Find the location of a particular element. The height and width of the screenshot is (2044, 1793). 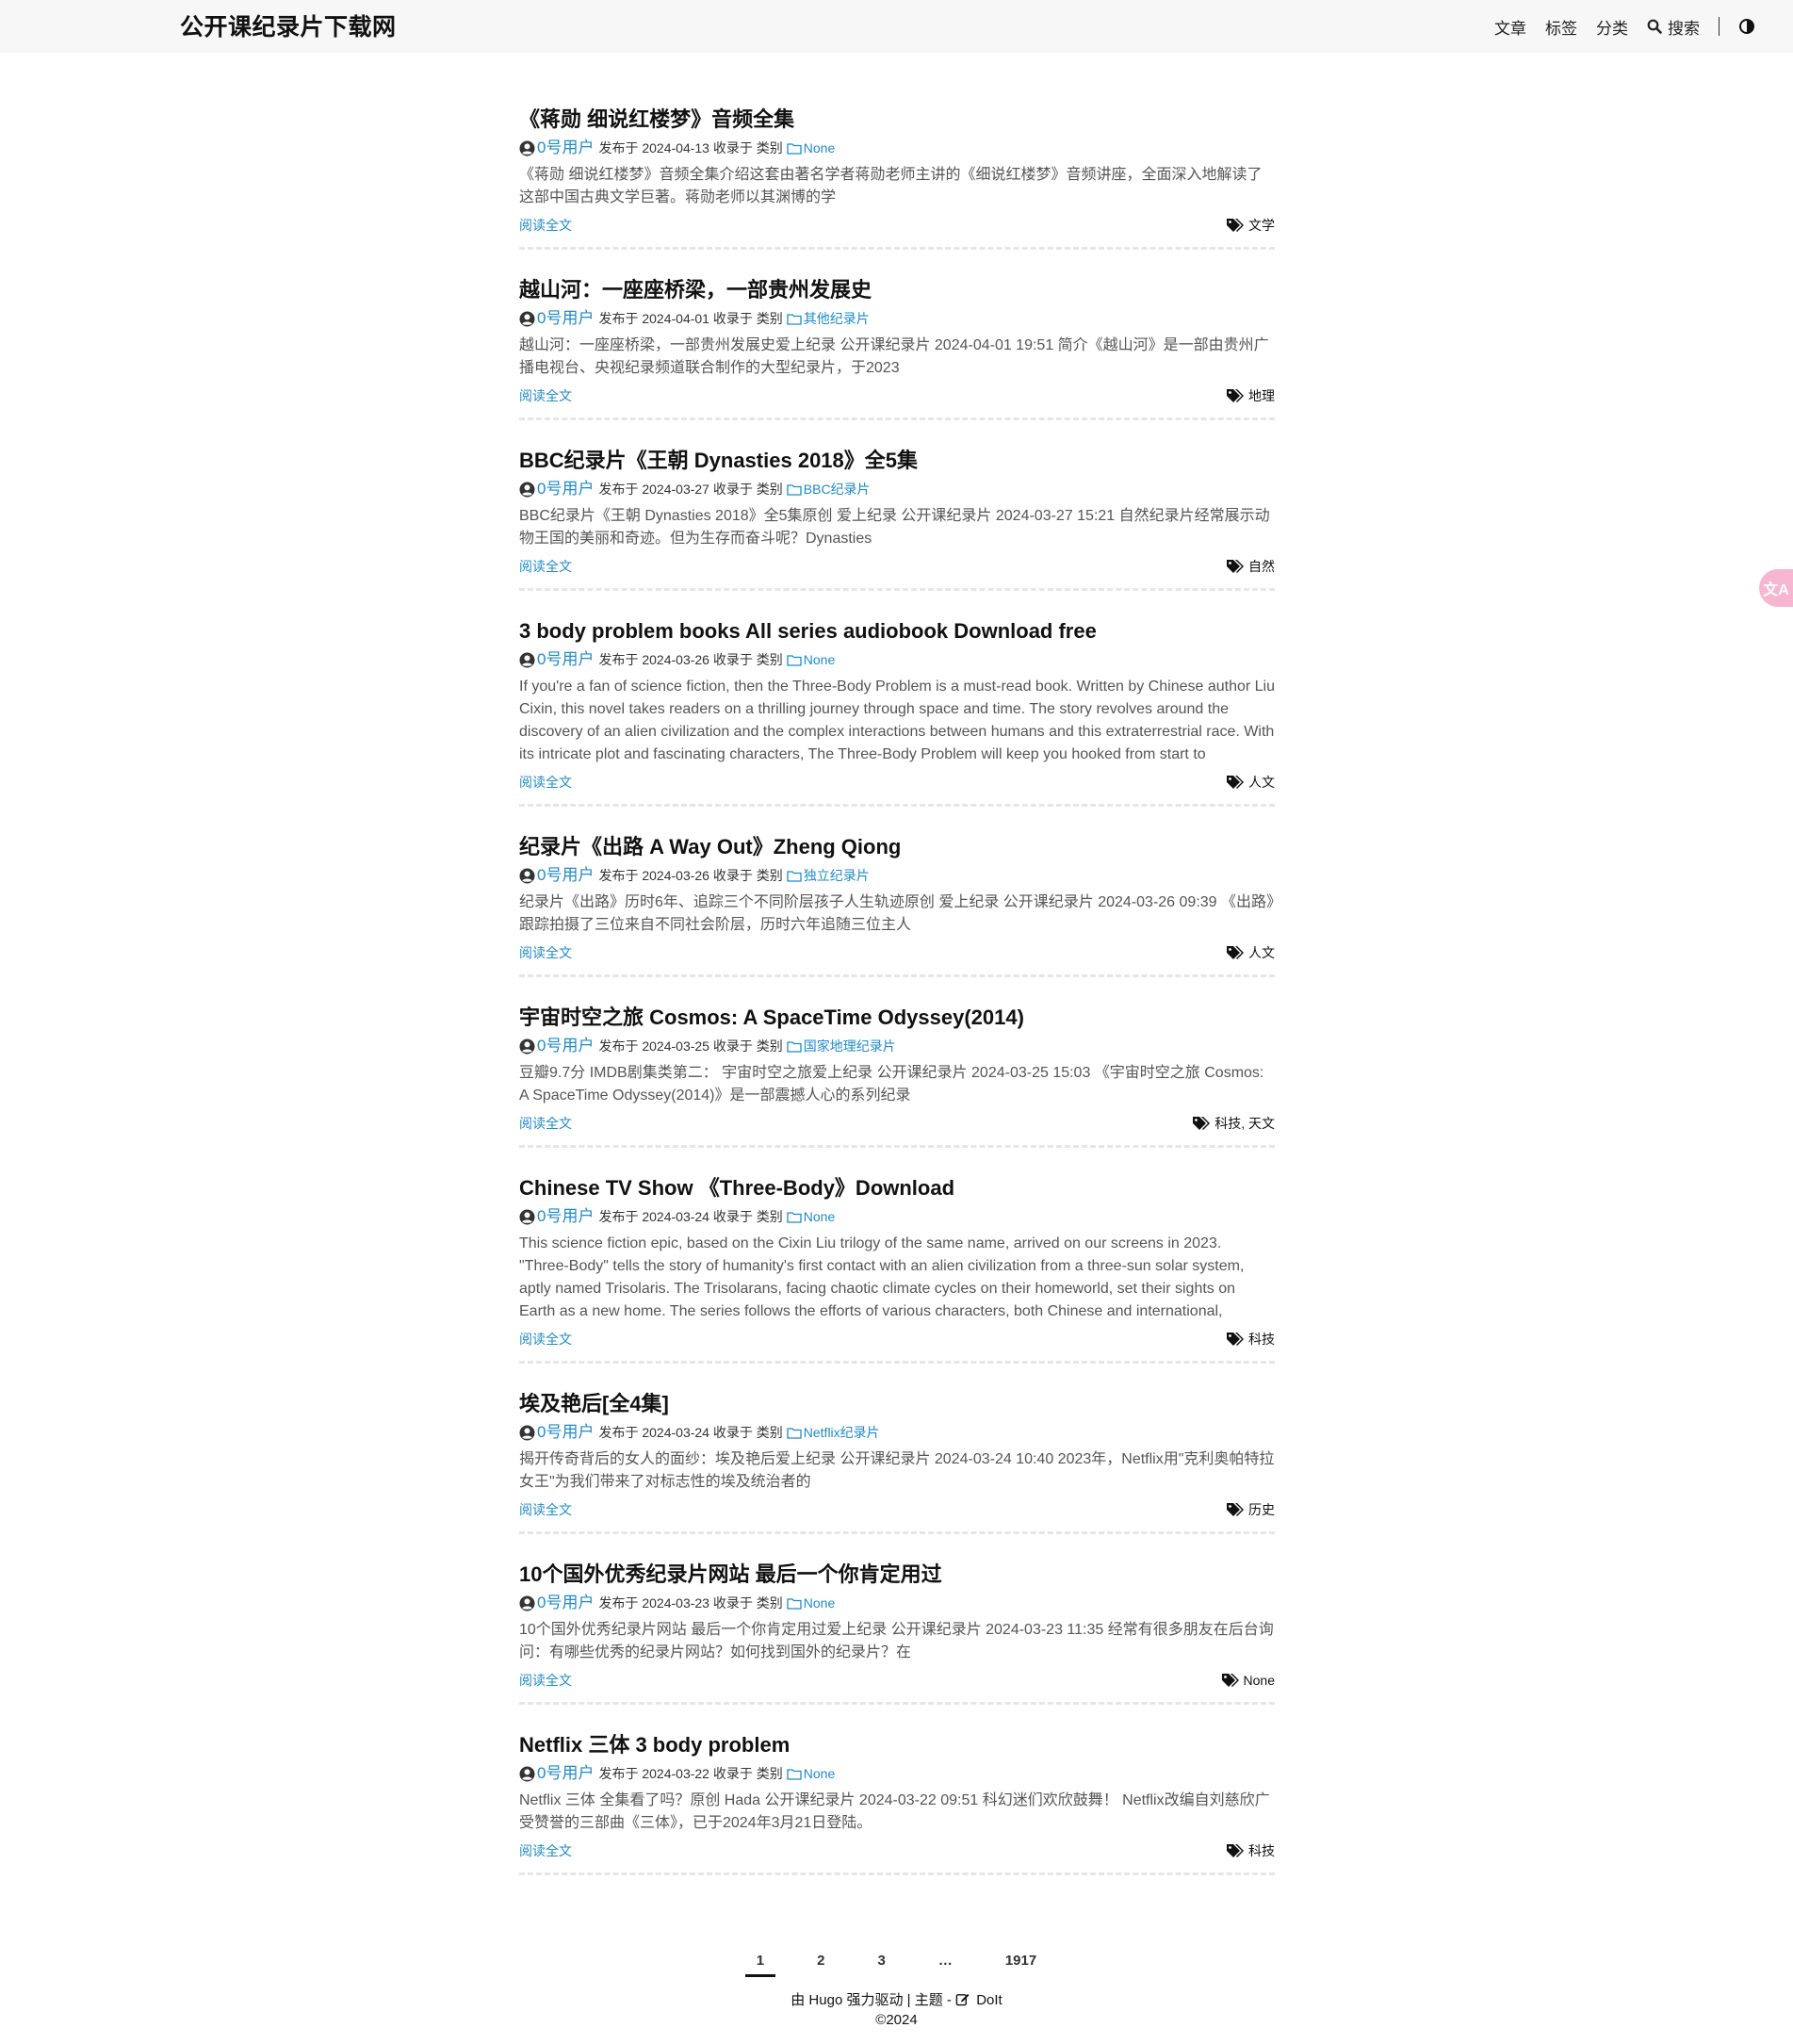

post-date: 2024-03-25 is located at coordinates (675, 1046).